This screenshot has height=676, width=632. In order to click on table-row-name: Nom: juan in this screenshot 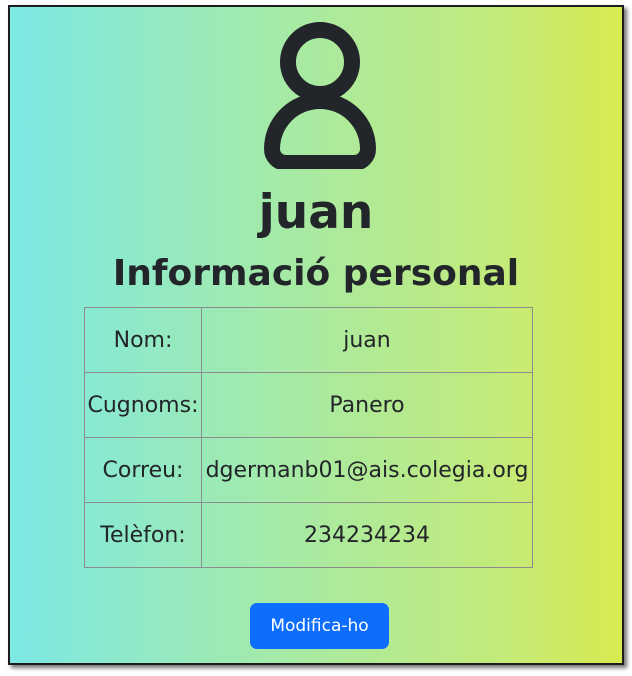, I will do `click(308, 340)`.